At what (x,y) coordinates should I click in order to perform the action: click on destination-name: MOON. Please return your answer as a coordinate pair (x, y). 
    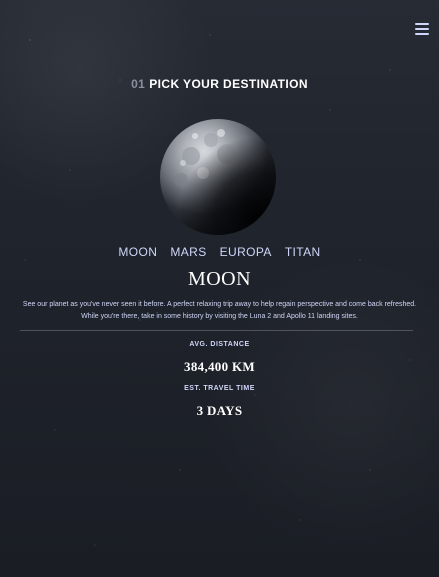
    Looking at the image, I should click on (219, 279).